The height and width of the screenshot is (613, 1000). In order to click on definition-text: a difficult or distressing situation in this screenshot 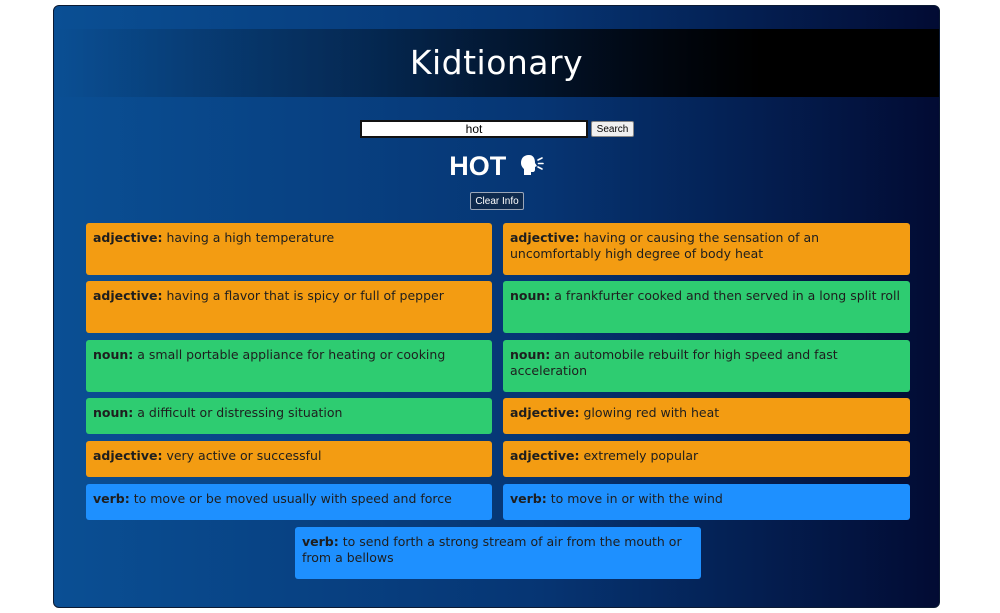, I will do `click(240, 412)`.